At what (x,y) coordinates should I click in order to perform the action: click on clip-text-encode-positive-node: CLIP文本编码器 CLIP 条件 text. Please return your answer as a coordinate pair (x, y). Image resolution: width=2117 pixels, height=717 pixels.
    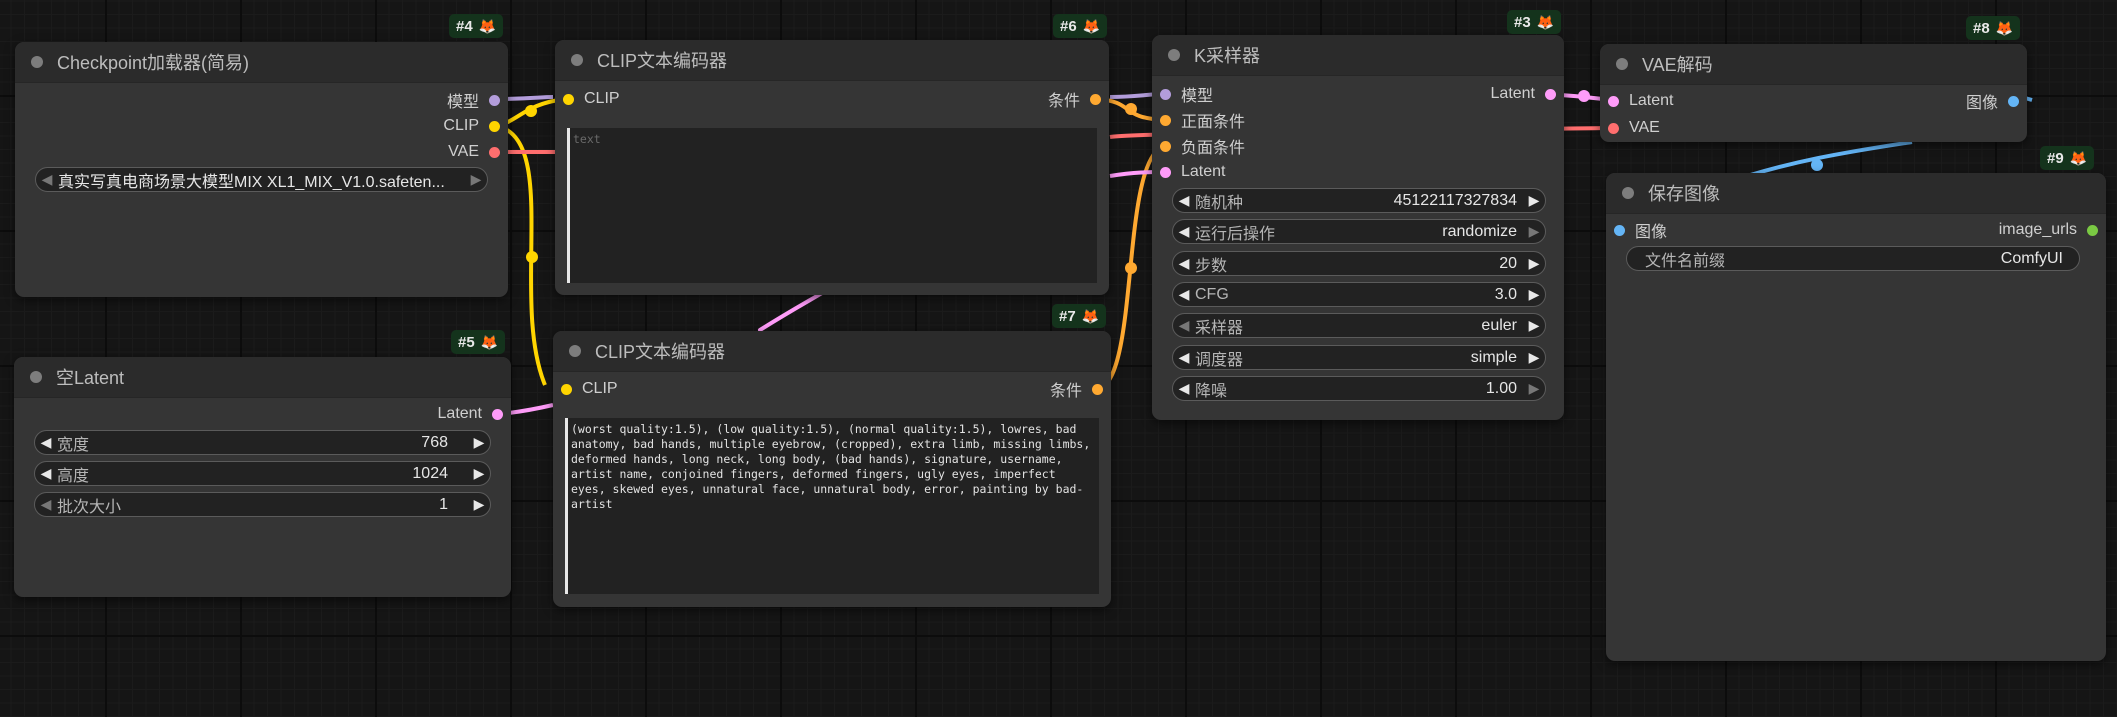
    Looking at the image, I should click on (832, 167).